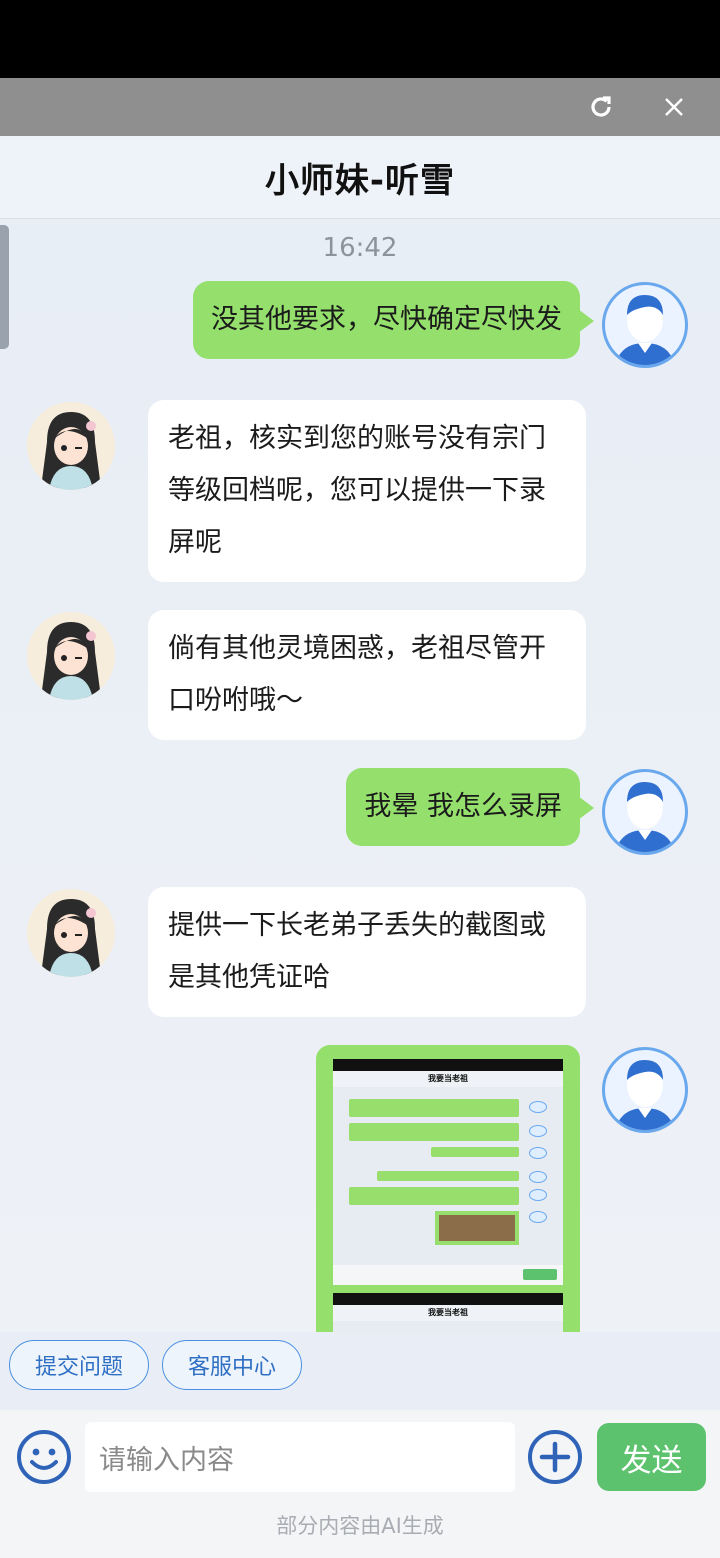 The height and width of the screenshot is (1558, 720). What do you see at coordinates (674, 107) in the screenshot?
I see `close-icon` at bounding box center [674, 107].